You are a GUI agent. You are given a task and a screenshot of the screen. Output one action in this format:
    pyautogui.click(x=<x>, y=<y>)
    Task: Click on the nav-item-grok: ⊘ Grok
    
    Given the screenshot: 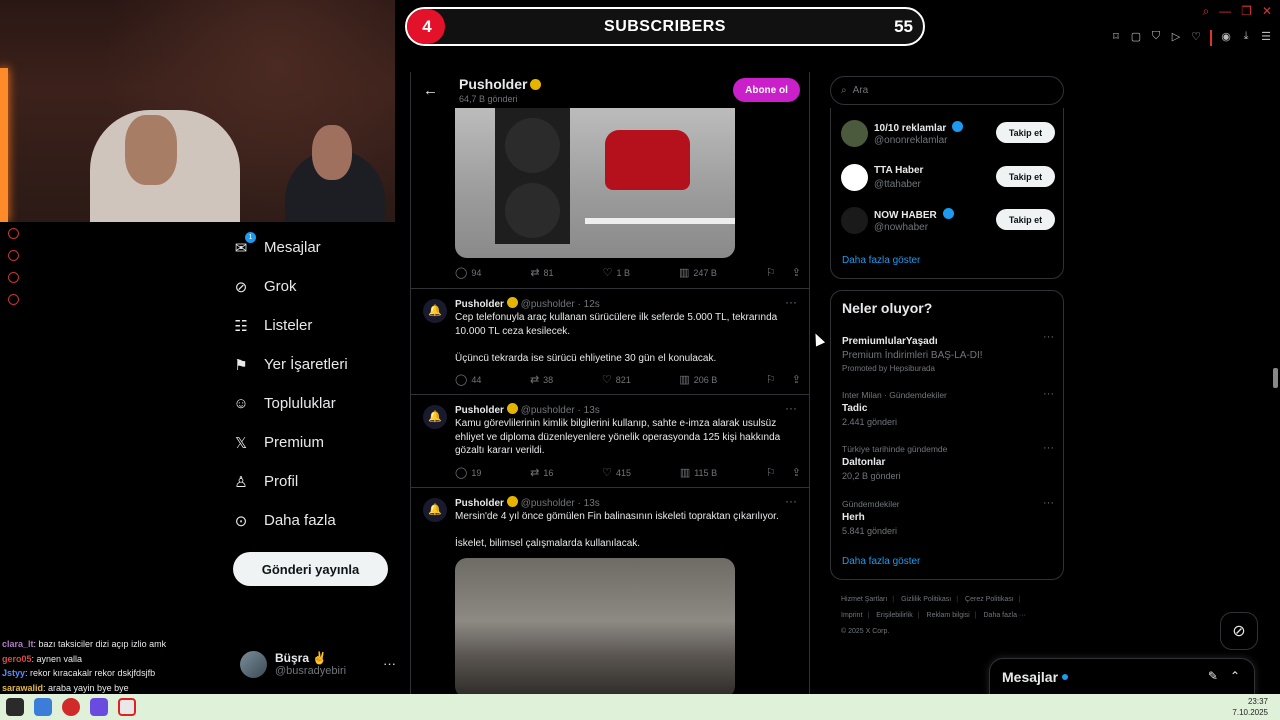 What is the action you would take?
    pyautogui.click(x=317, y=286)
    